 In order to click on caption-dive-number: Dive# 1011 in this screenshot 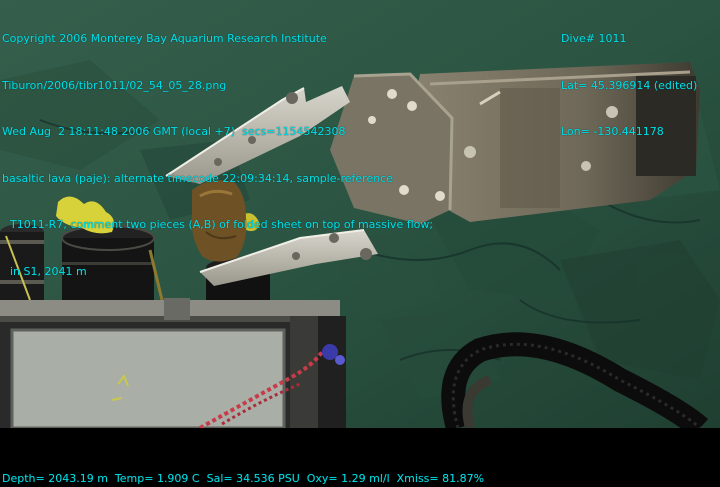, I will do `click(594, 38)`.